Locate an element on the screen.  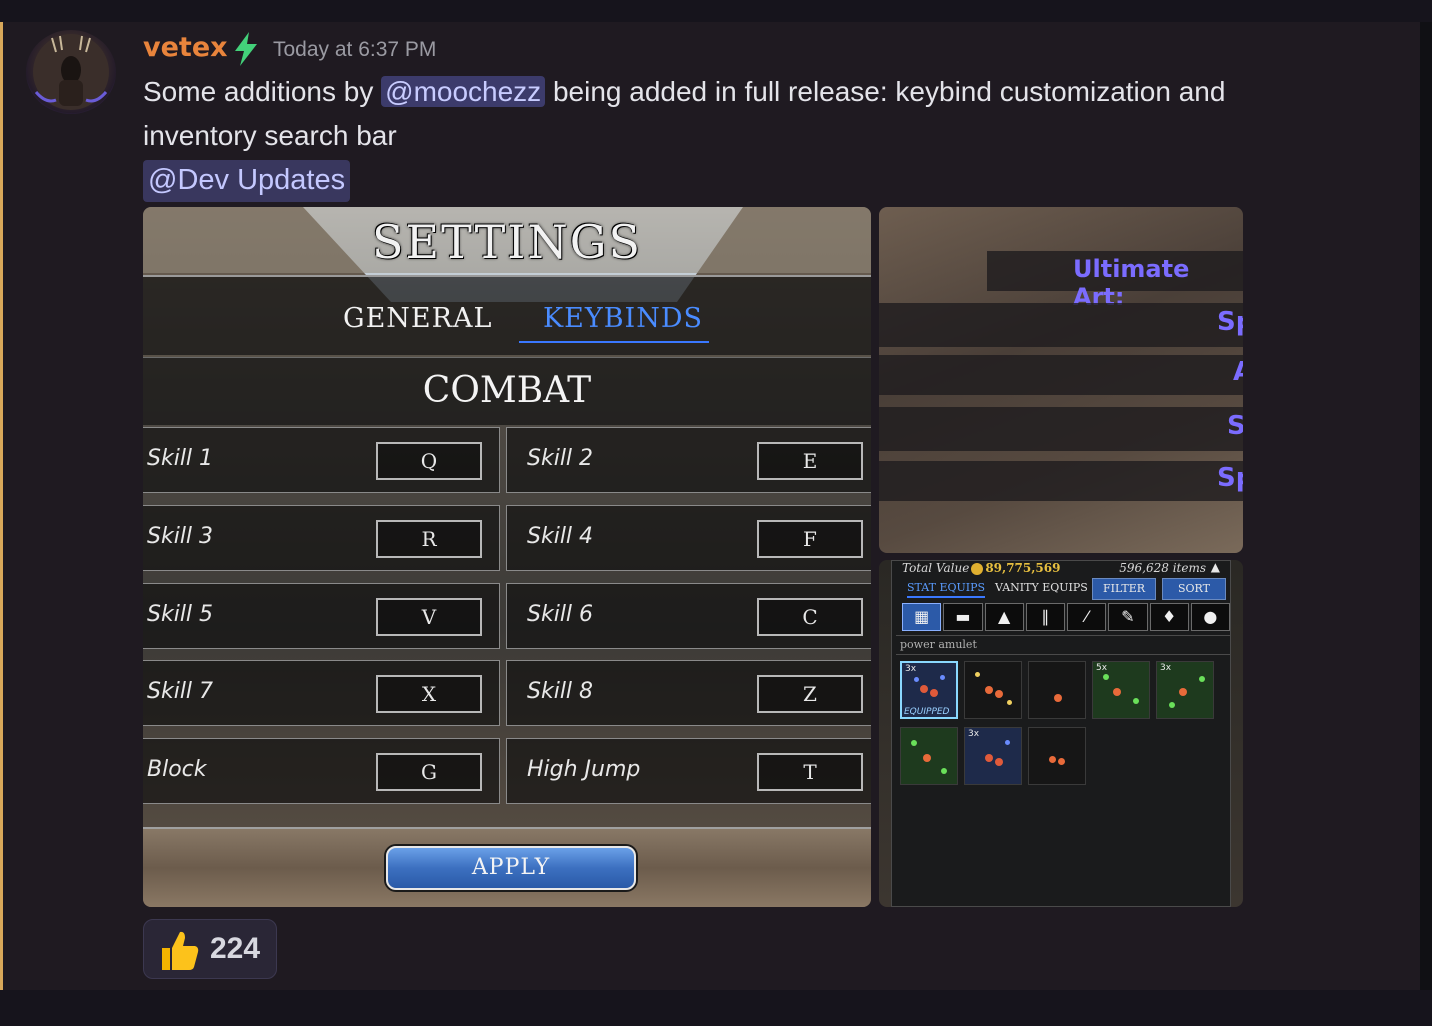
avatar-image is located at coordinates (71, 72).